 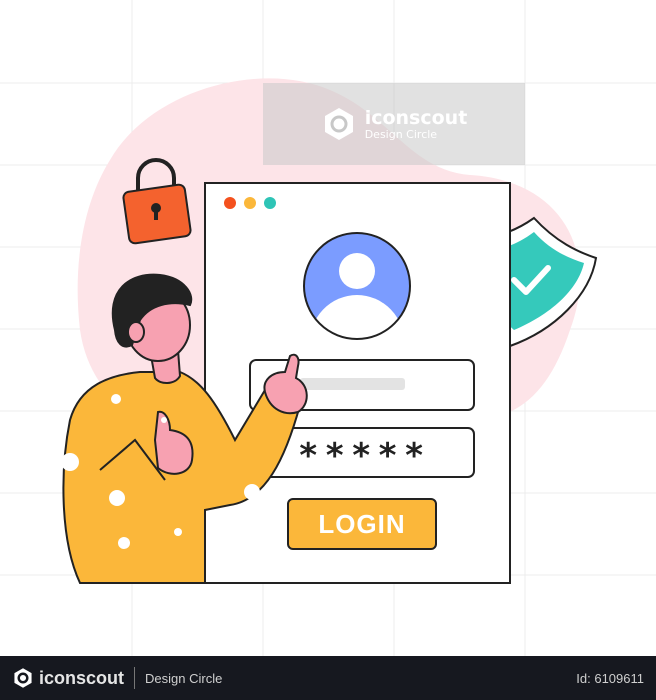 I want to click on window-dot-yellow, so click(x=250, y=203).